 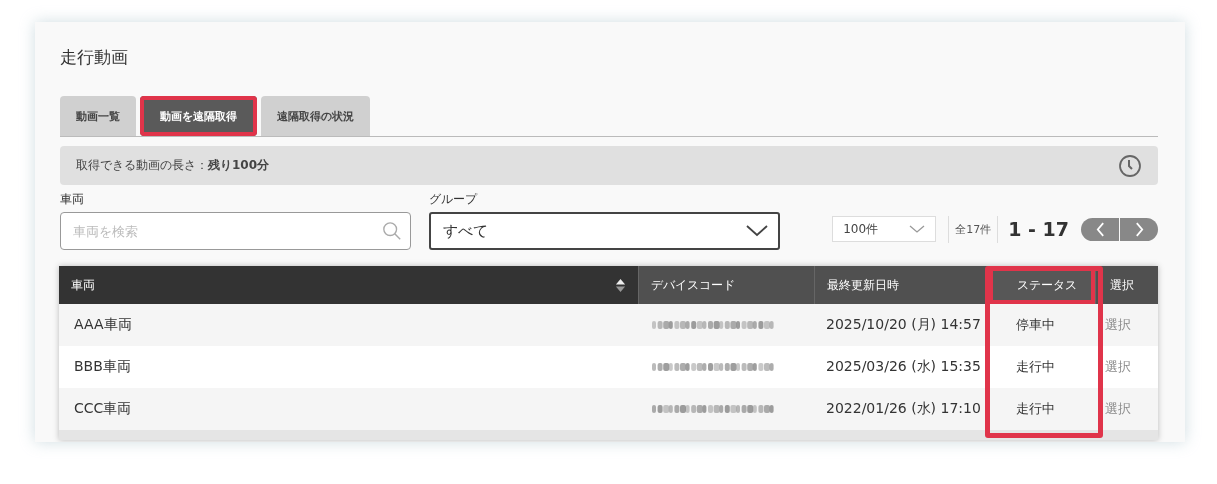 What do you see at coordinates (884, 229) in the screenshot?
I see `per-page-select: 100件` at bounding box center [884, 229].